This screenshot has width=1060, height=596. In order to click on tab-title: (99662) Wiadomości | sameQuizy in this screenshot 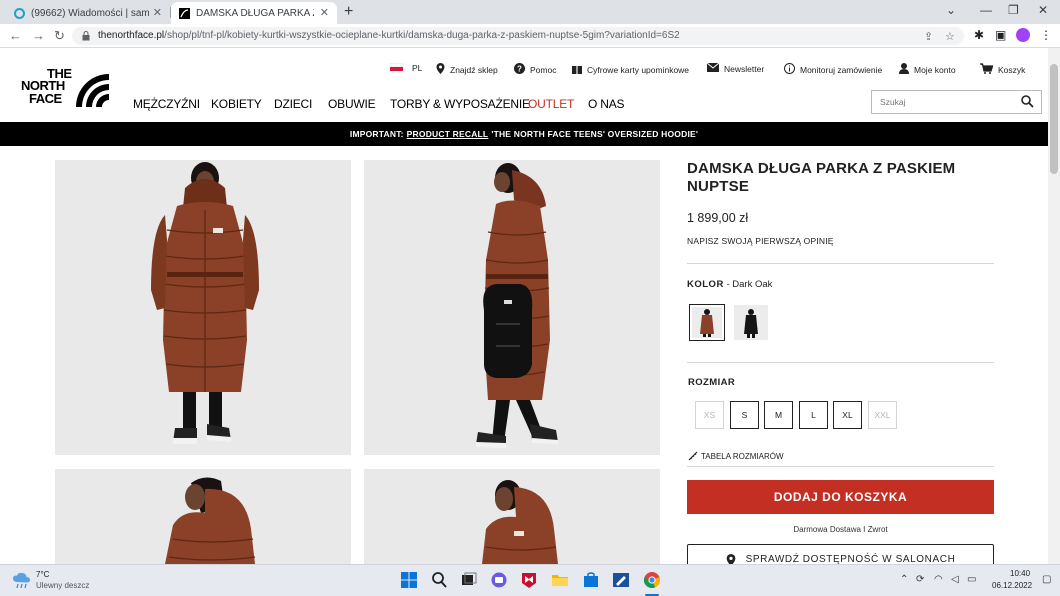, I will do `click(90, 13)`.